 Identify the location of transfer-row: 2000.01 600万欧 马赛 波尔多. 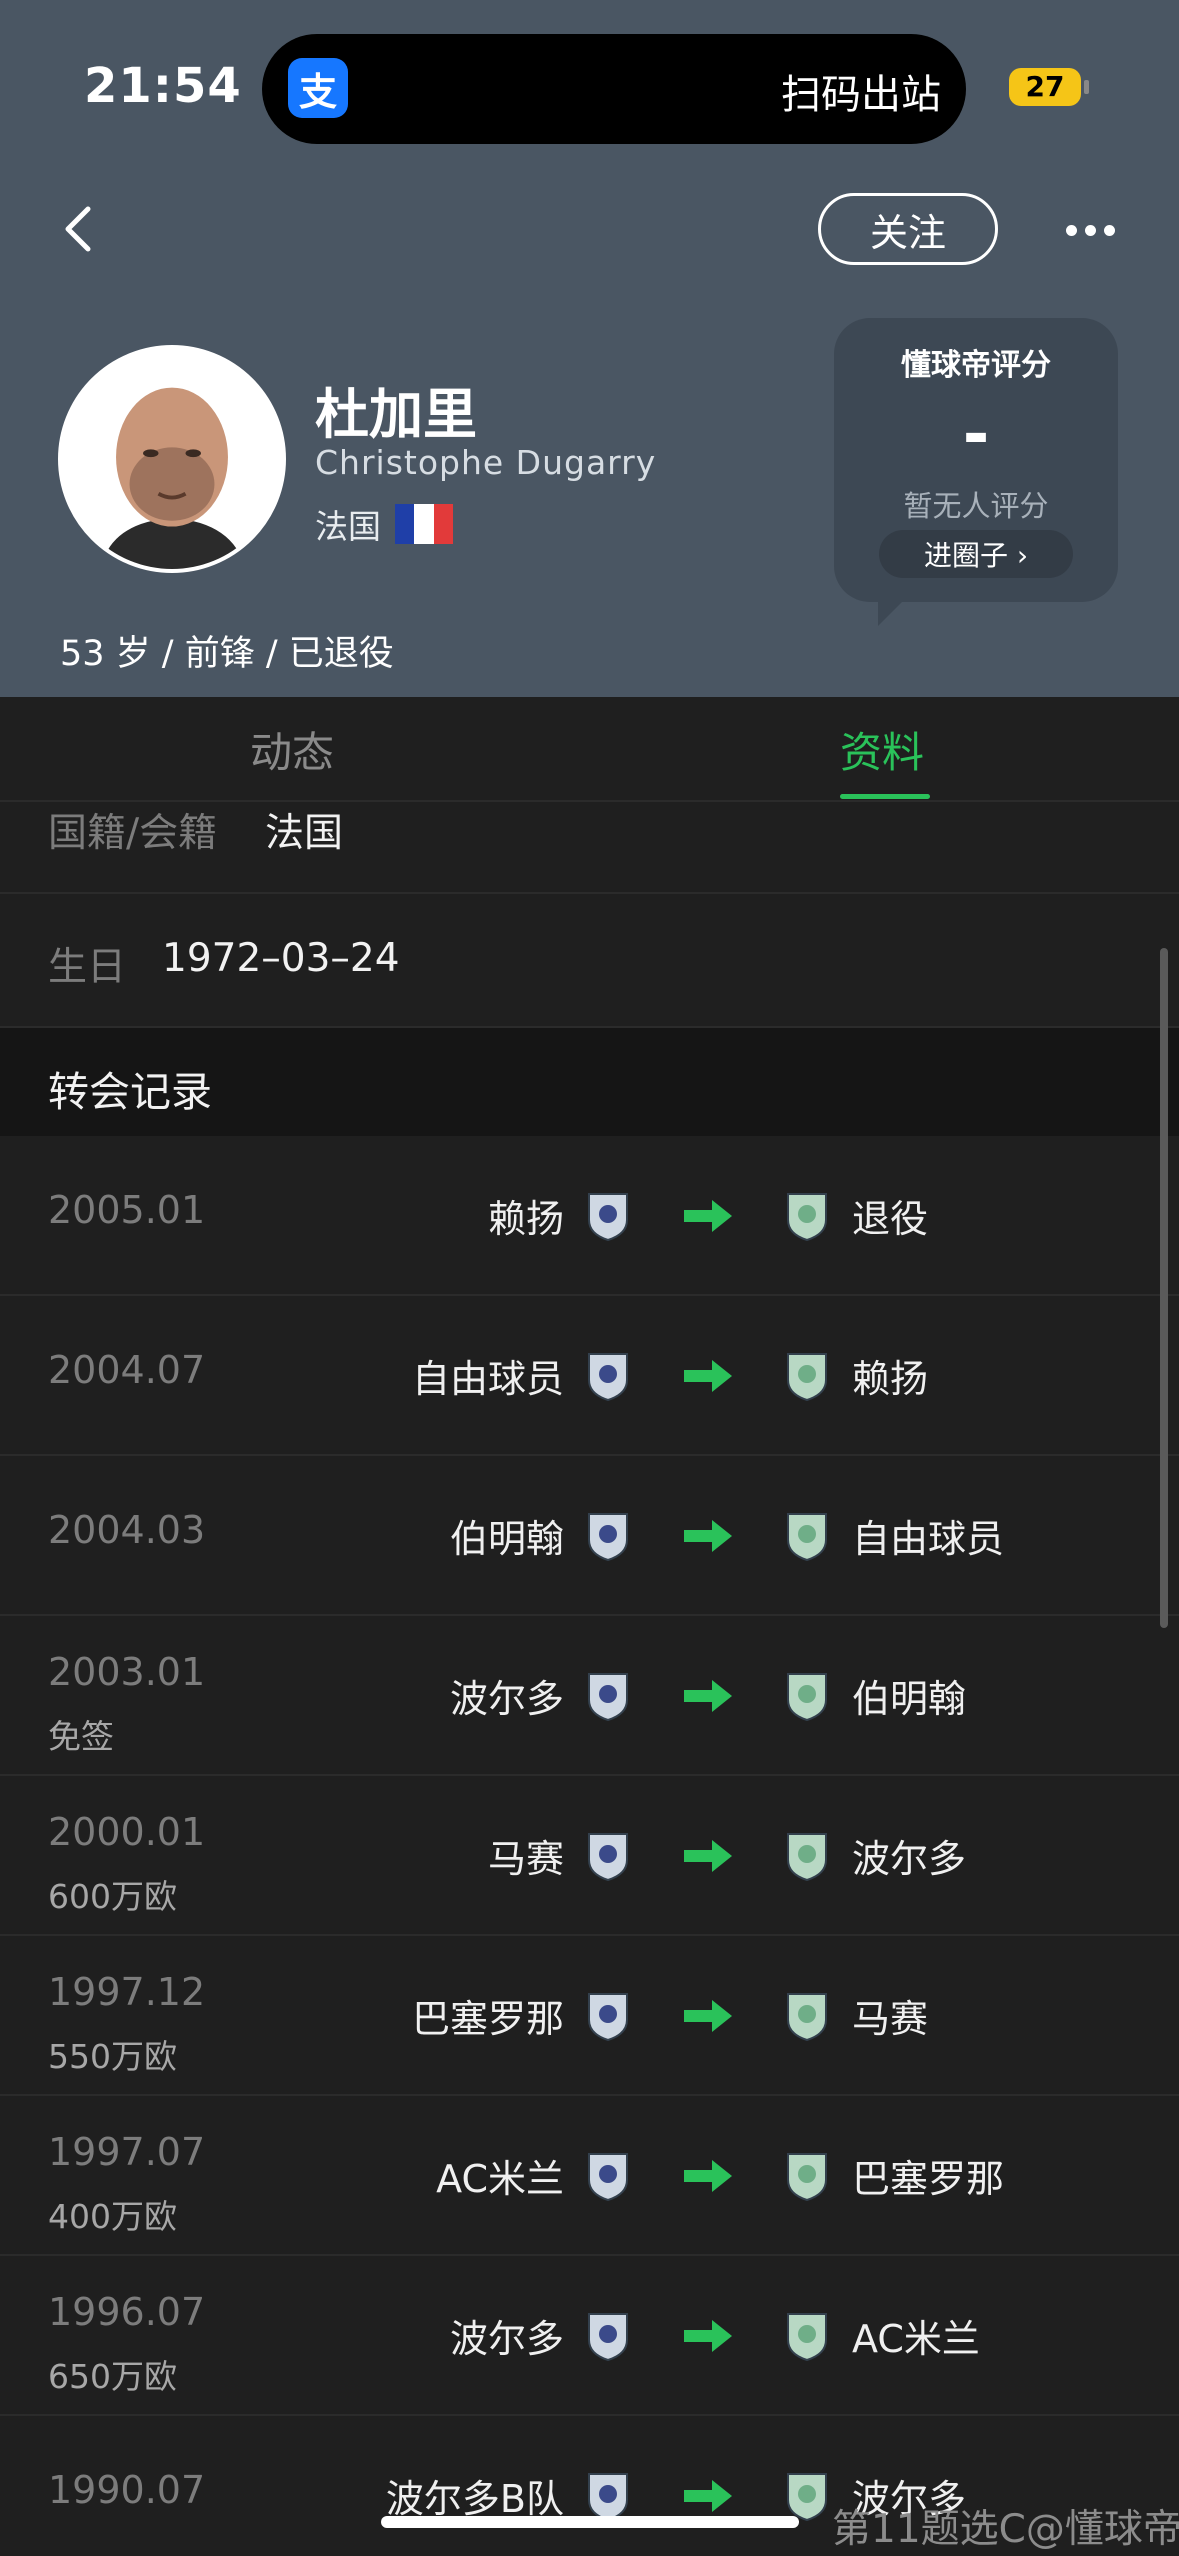
(589, 1856).